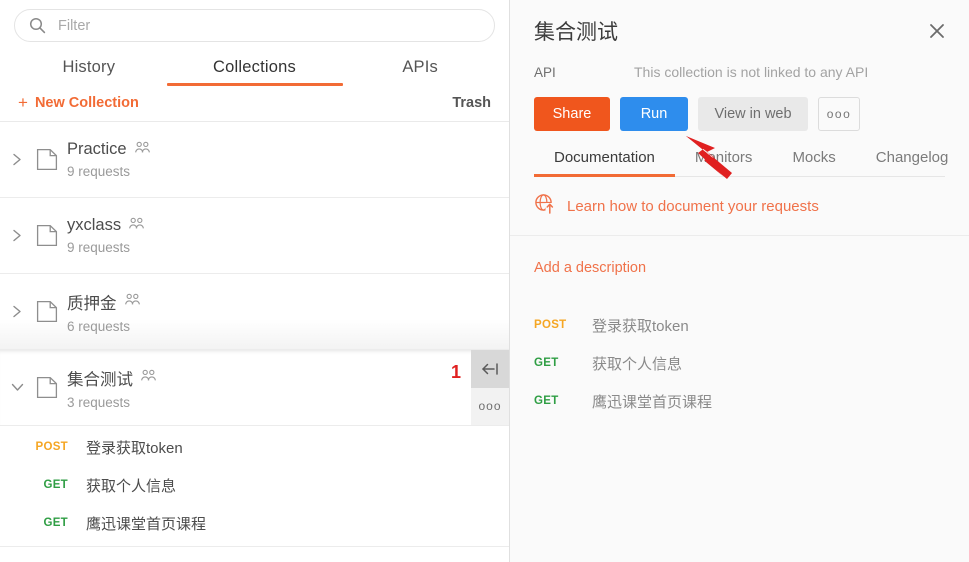 Image resolution: width=969 pixels, height=562 pixels. Describe the element at coordinates (912, 162) in the screenshot. I see `tab-changelog: Changelog` at that location.